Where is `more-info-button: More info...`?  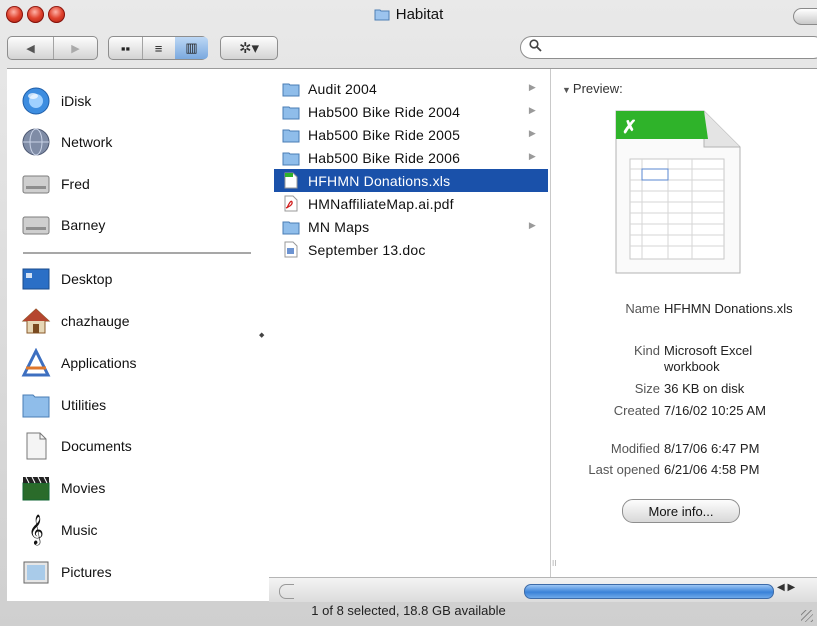
more-info-button: More info... is located at coordinates (681, 511).